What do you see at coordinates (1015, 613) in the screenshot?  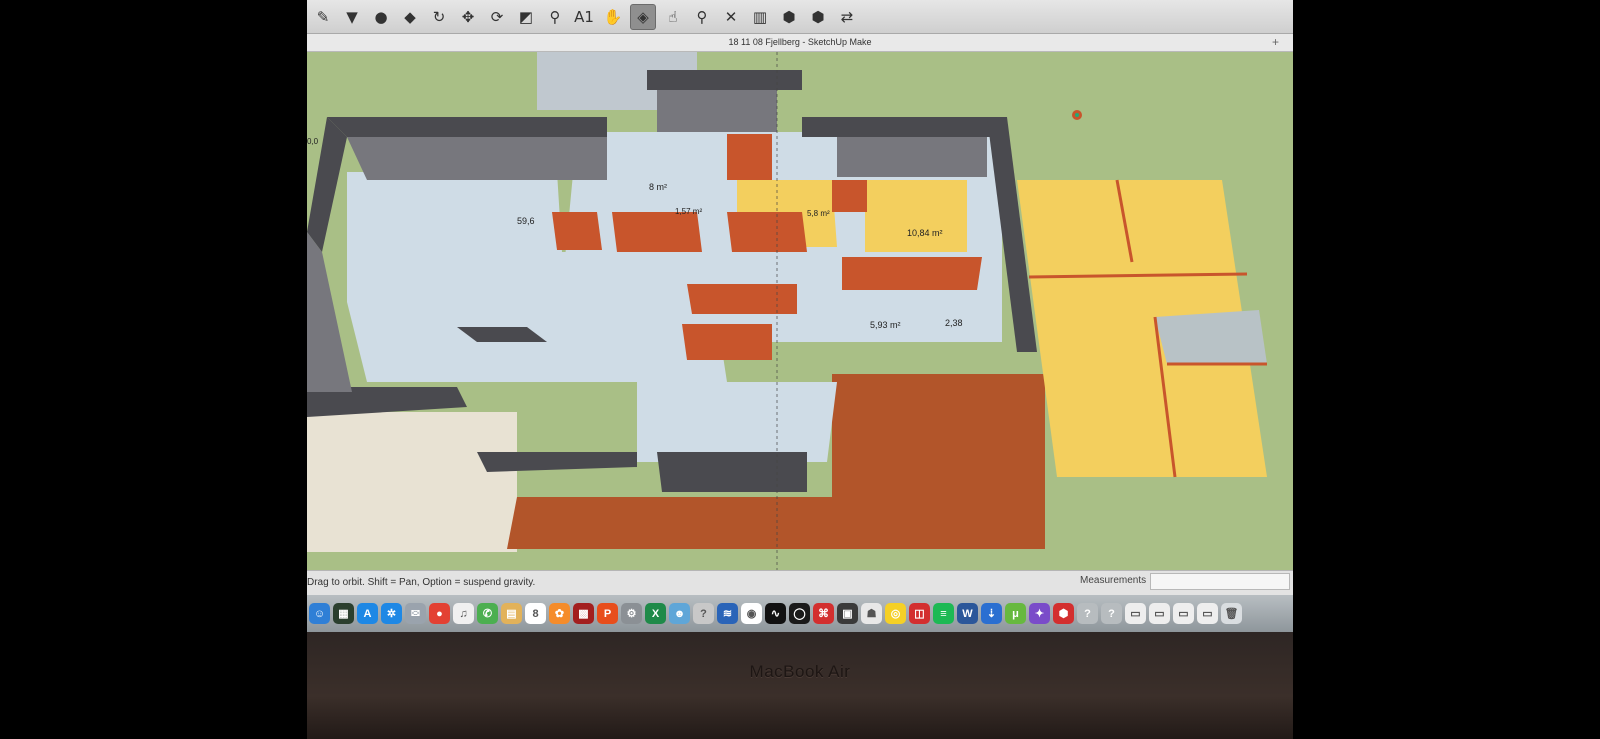 I see `utorrent-icon: μ` at bounding box center [1015, 613].